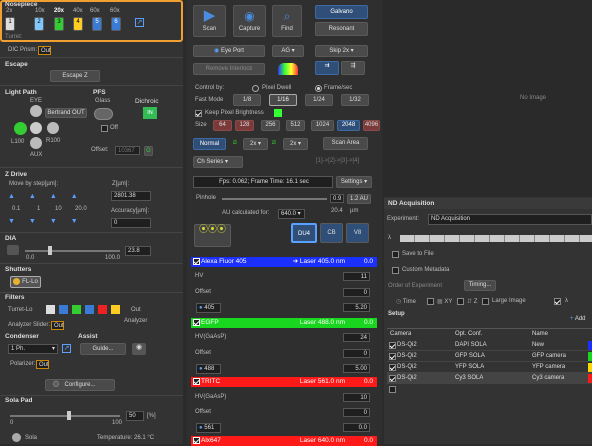  I want to click on sola-value: 50, so click(135, 416).